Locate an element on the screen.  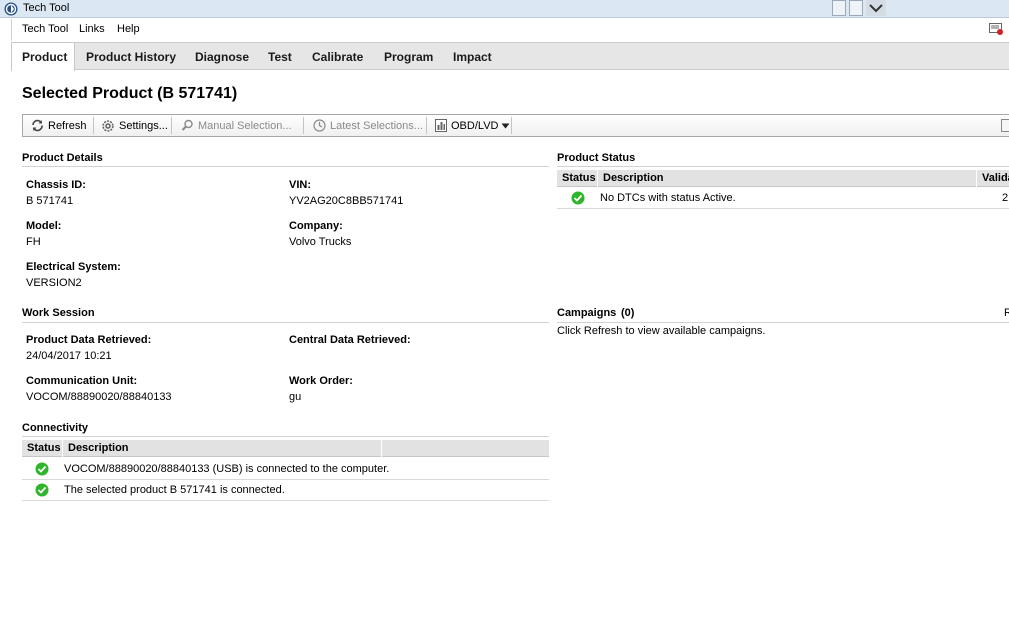
table-row: No DTCs with status Active. 2 is located at coordinates (783, 198).